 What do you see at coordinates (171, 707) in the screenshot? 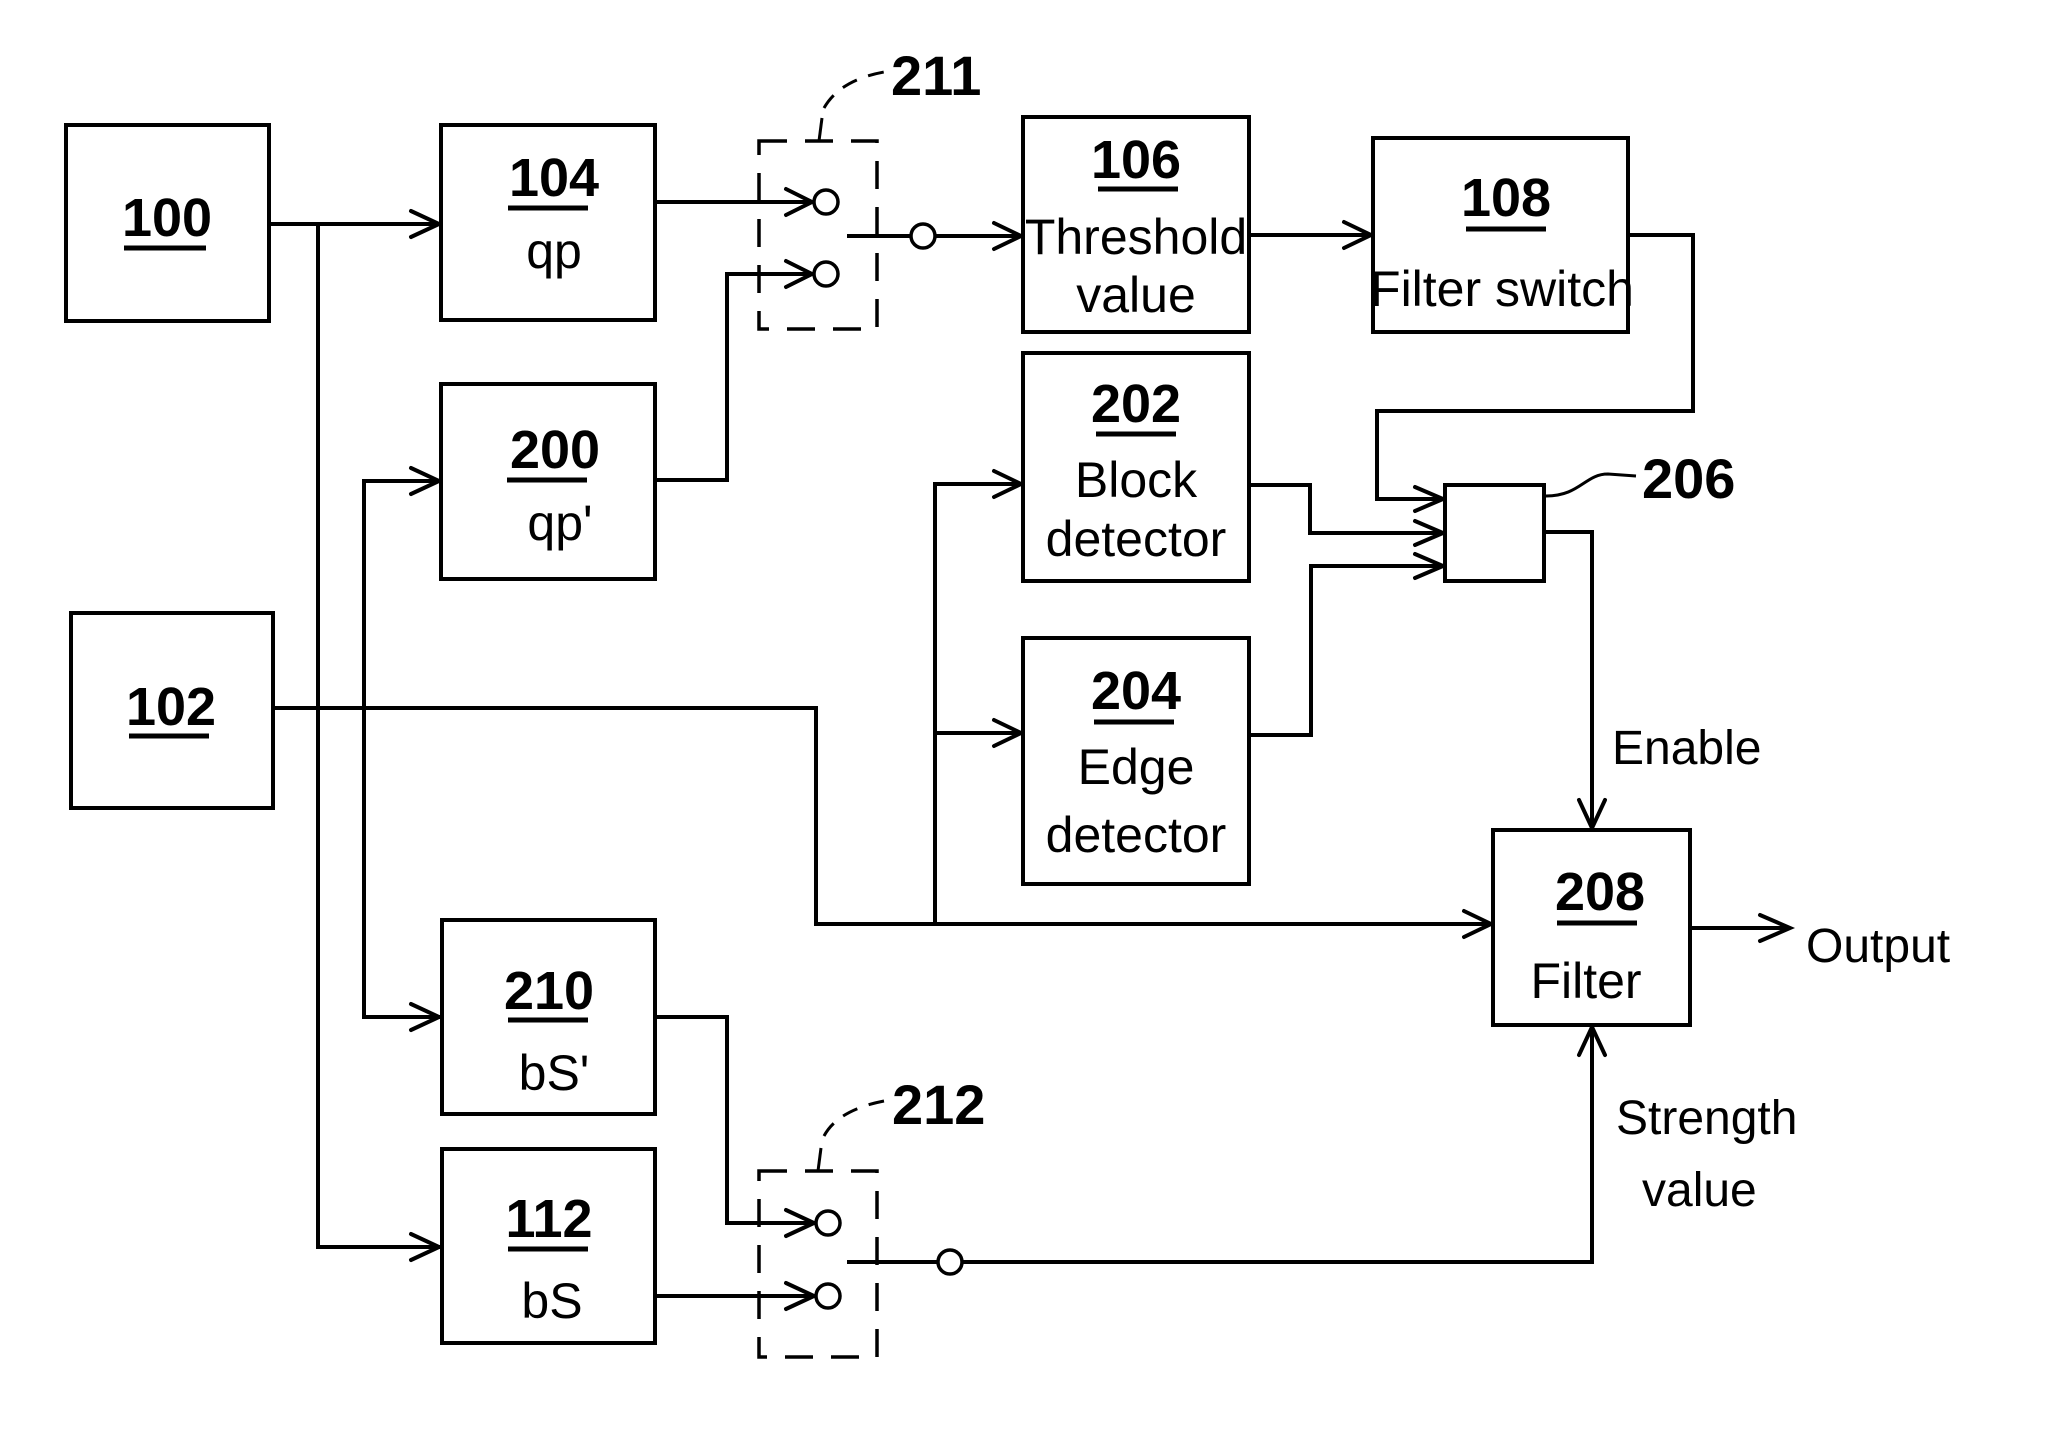
I see `block-102-ref: 102` at bounding box center [171, 707].